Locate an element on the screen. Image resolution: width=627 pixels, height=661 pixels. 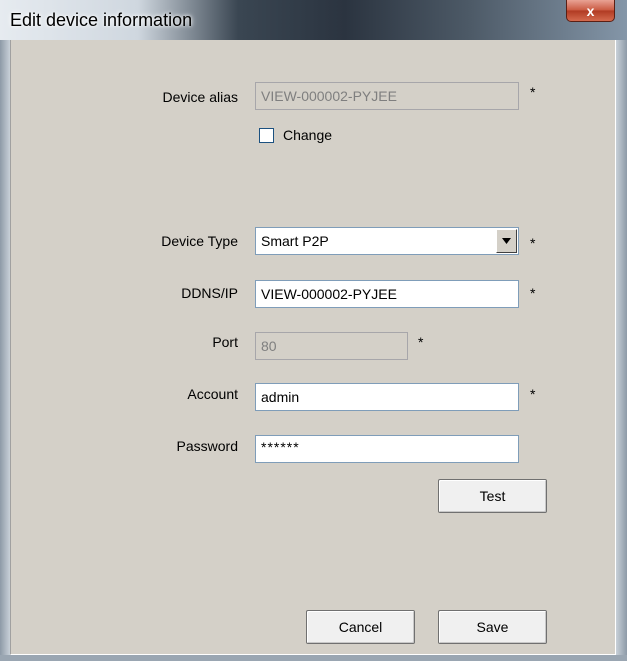
cancel-button: Cancel is located at coordinates (360, 627).